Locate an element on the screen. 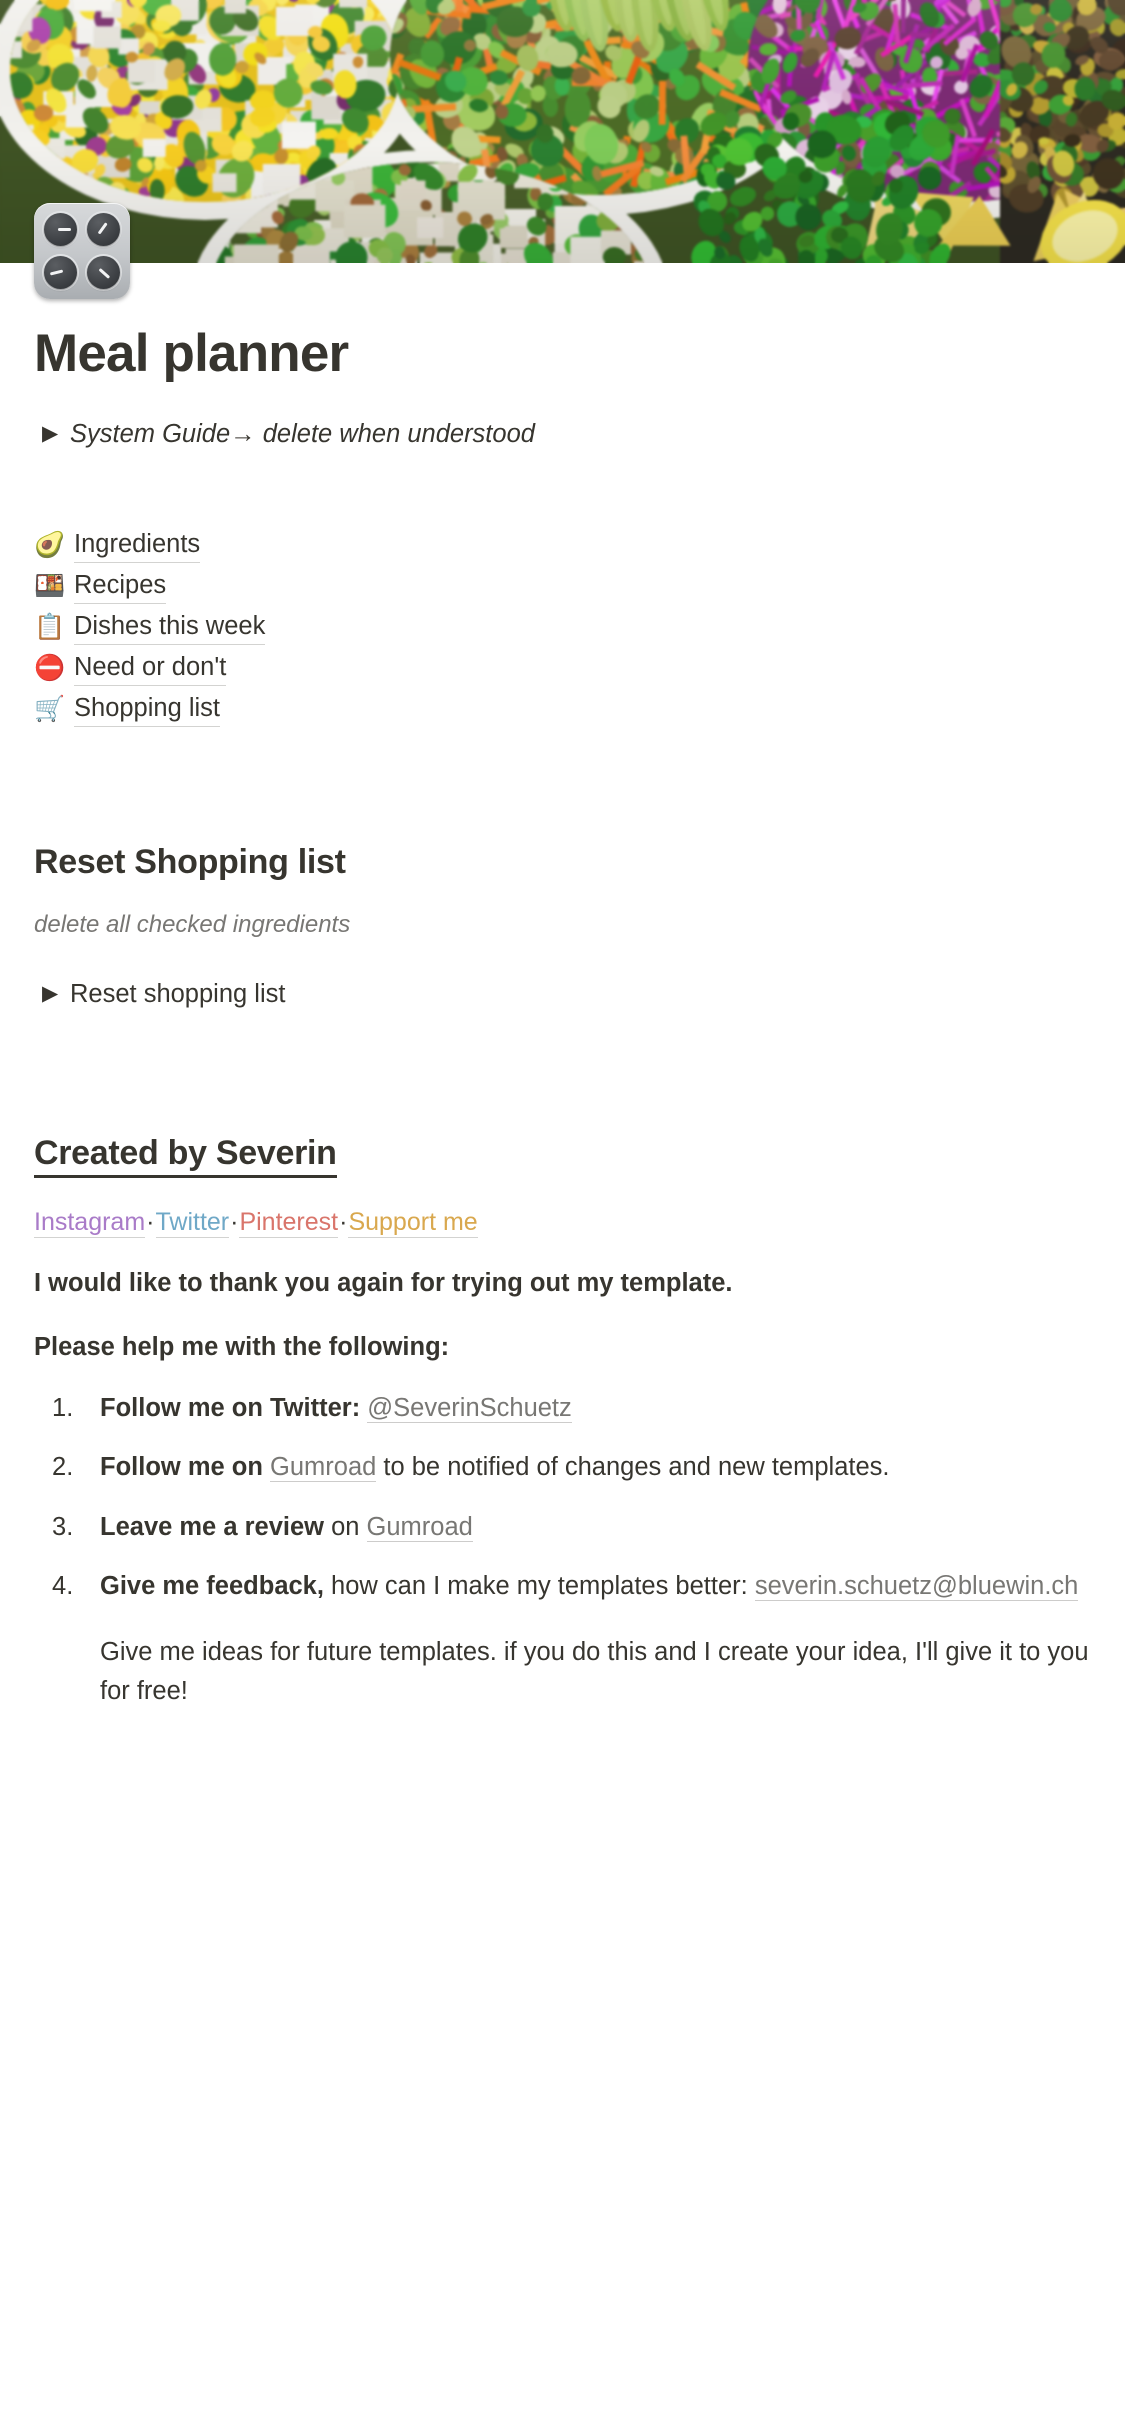 This screenshot has width=1125, height=2436. shopping-cart-emoji: 🛒 is located at coordinates (50, 709).